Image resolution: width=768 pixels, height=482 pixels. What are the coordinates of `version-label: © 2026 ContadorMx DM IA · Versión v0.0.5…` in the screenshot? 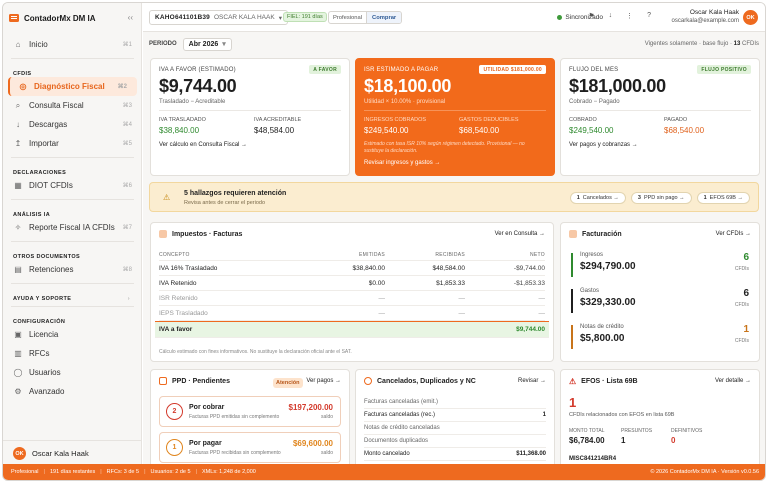 It's located at (704, 472).